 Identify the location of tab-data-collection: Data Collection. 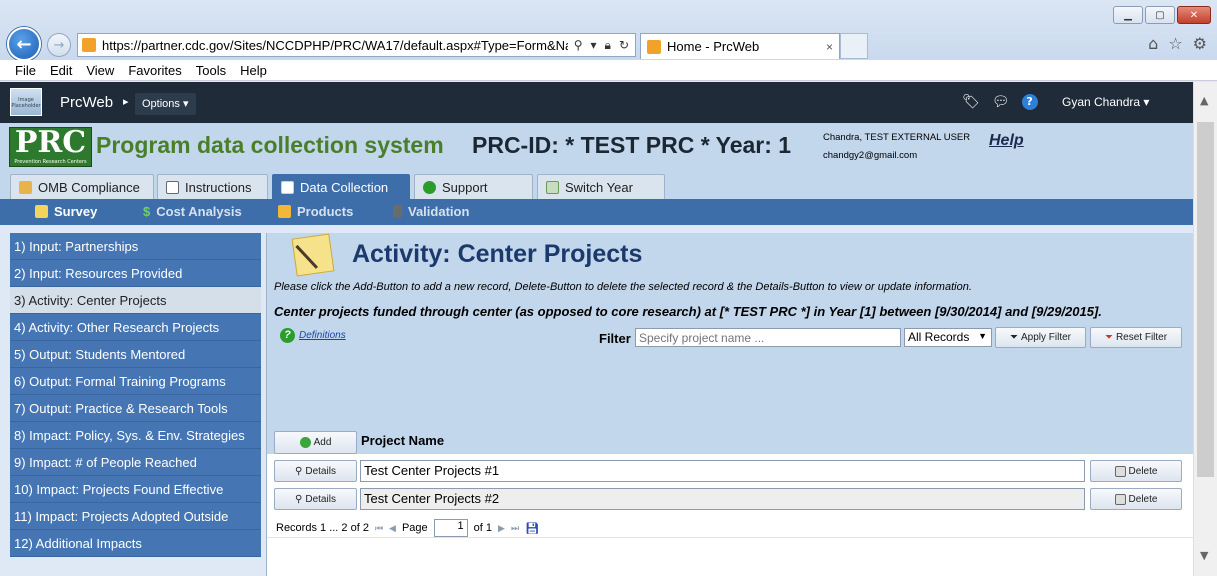
(341, 186).